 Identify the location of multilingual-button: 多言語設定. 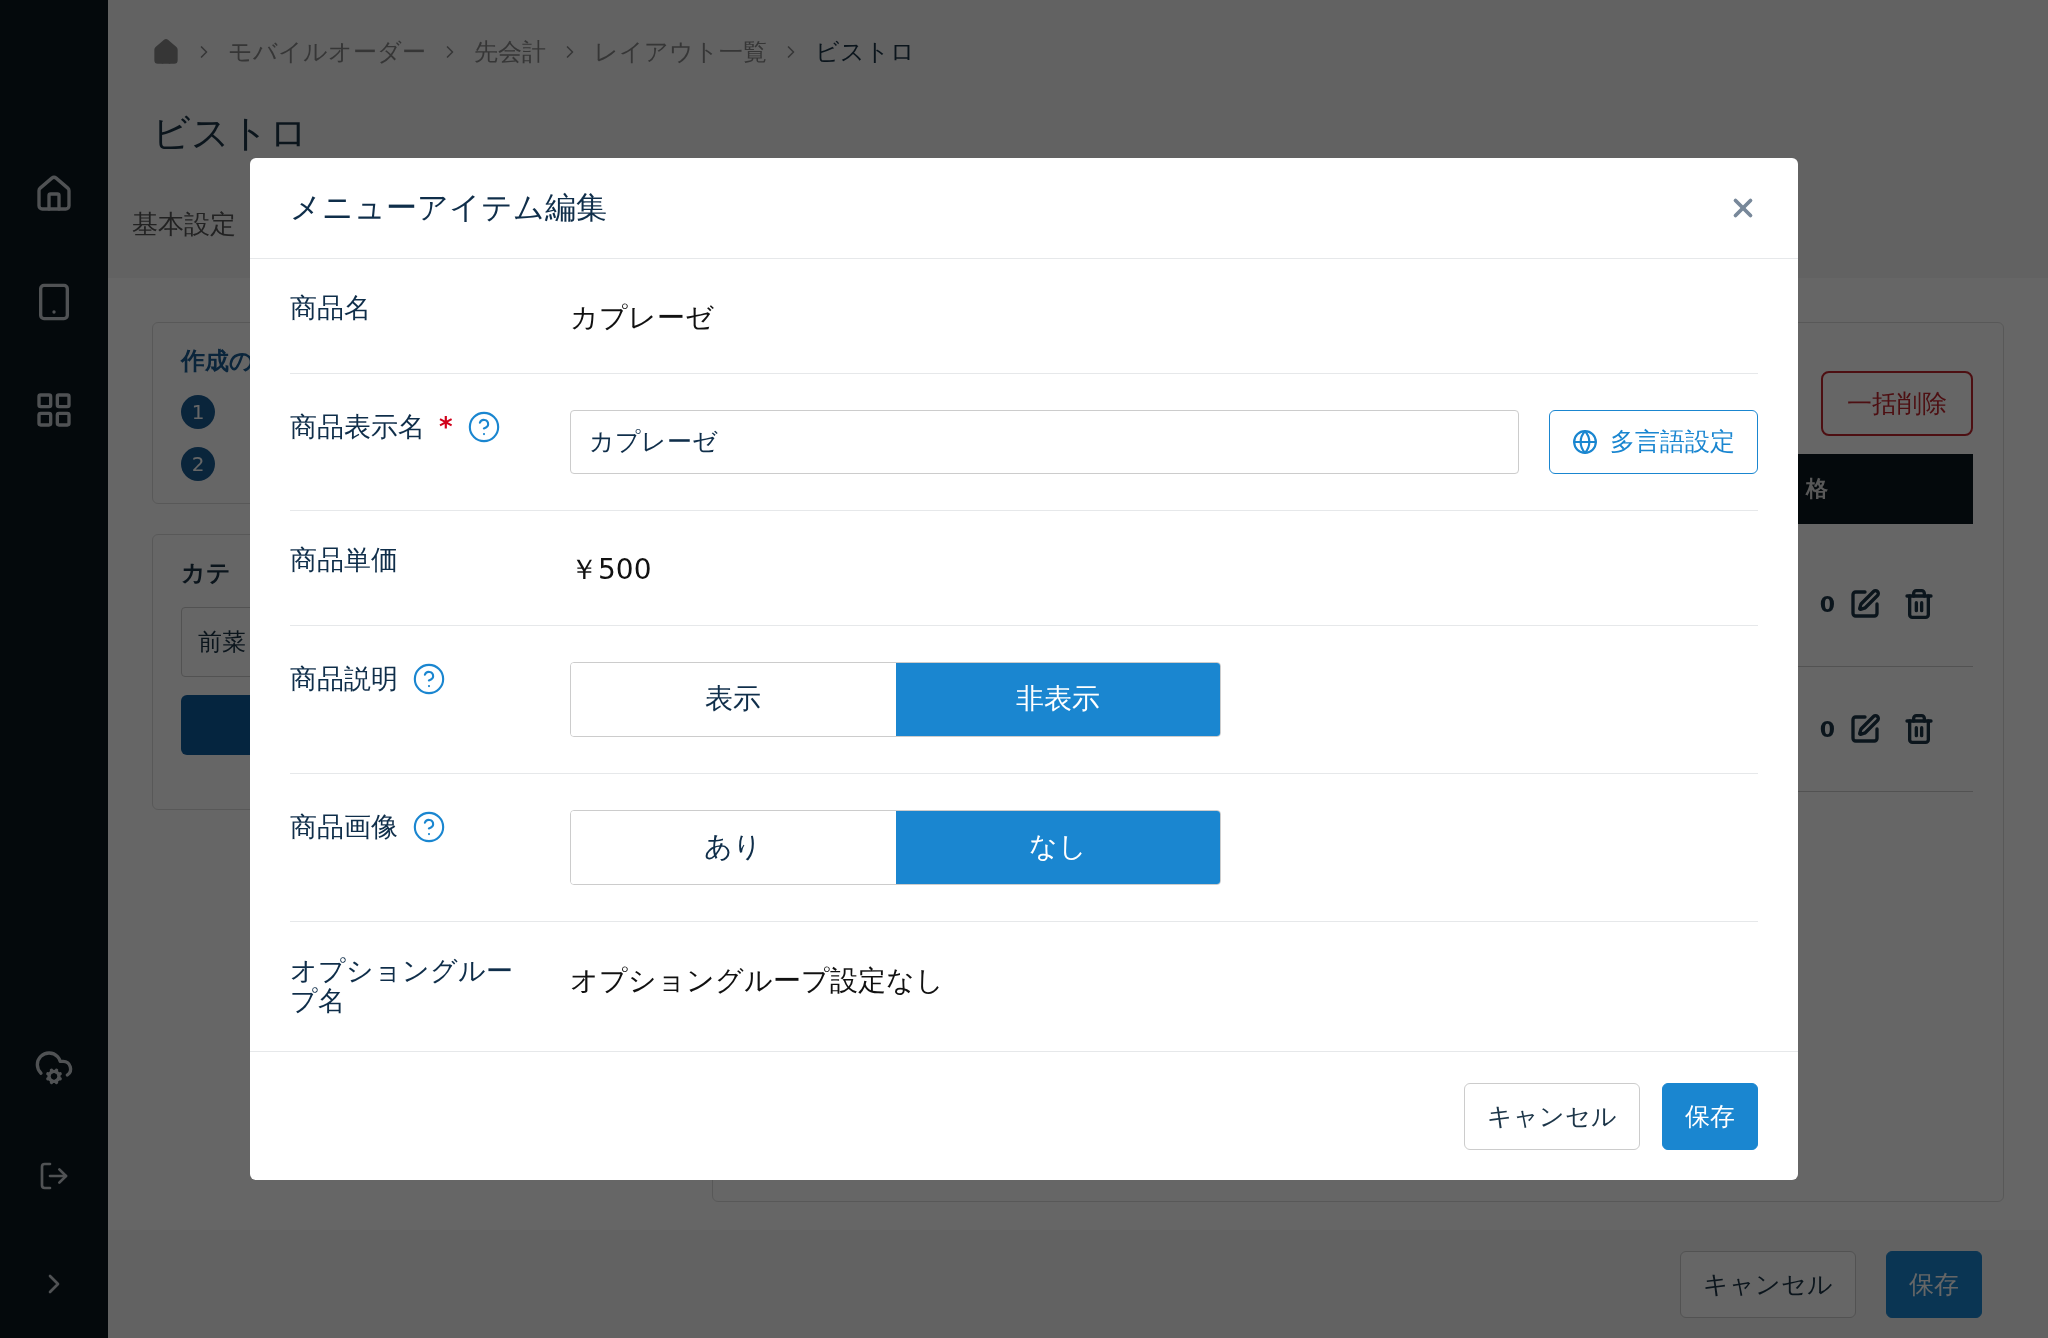
(1653, 441).